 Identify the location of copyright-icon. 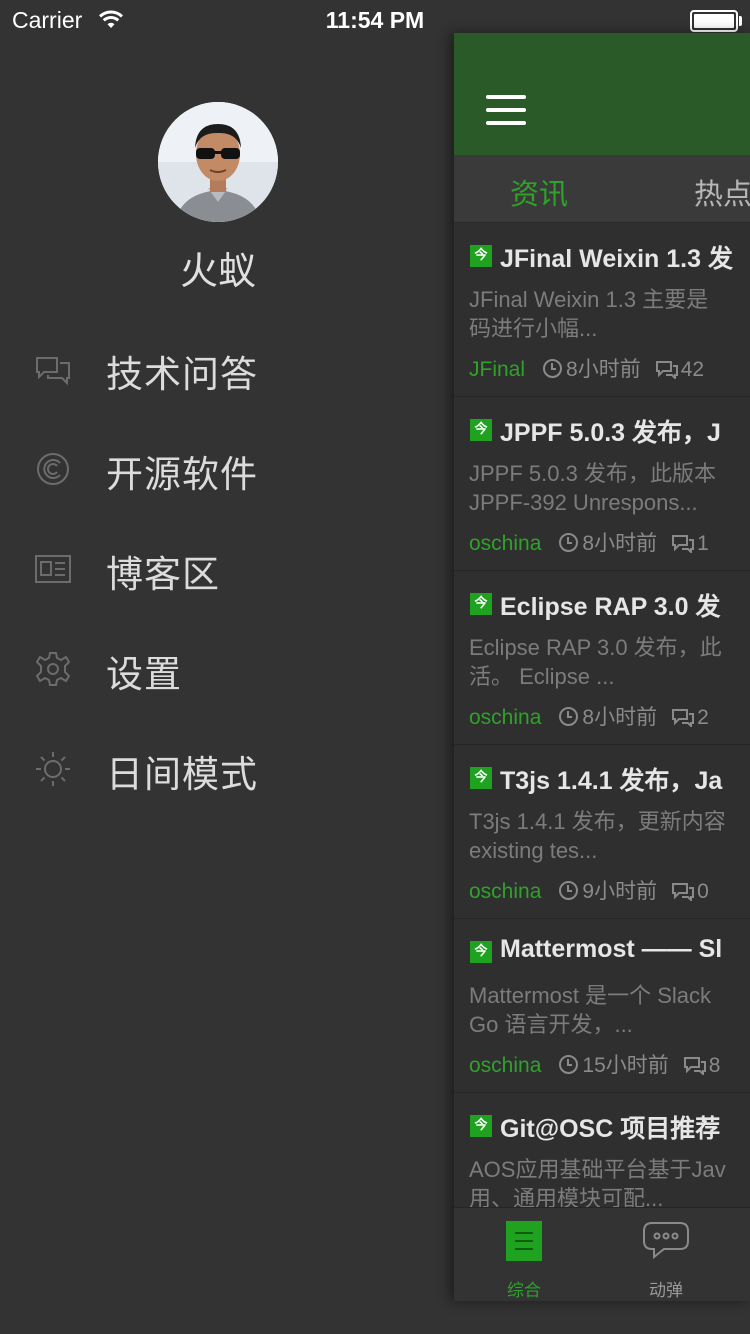
(53, 469).